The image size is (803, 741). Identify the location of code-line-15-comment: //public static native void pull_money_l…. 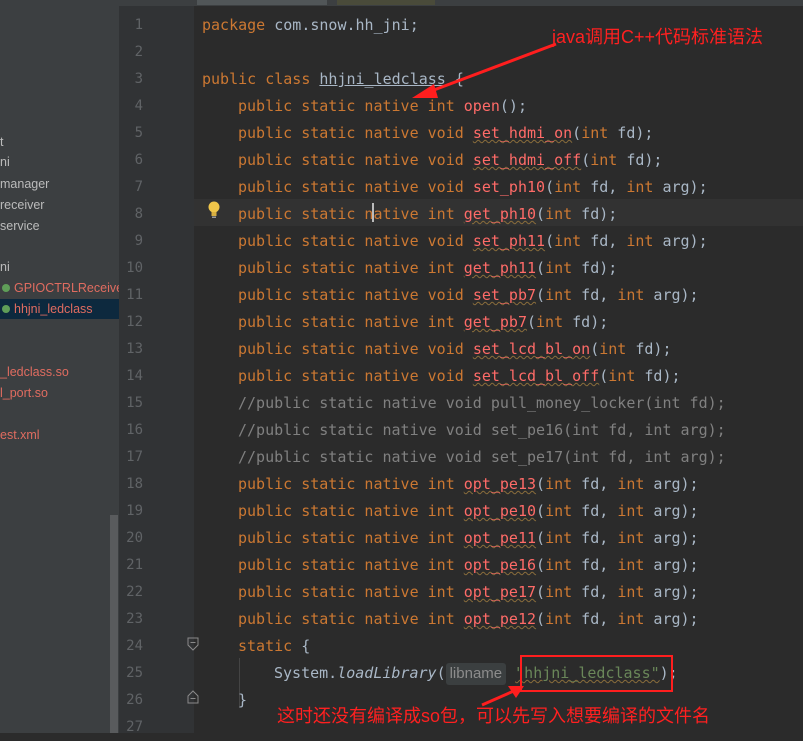
(482, 403).